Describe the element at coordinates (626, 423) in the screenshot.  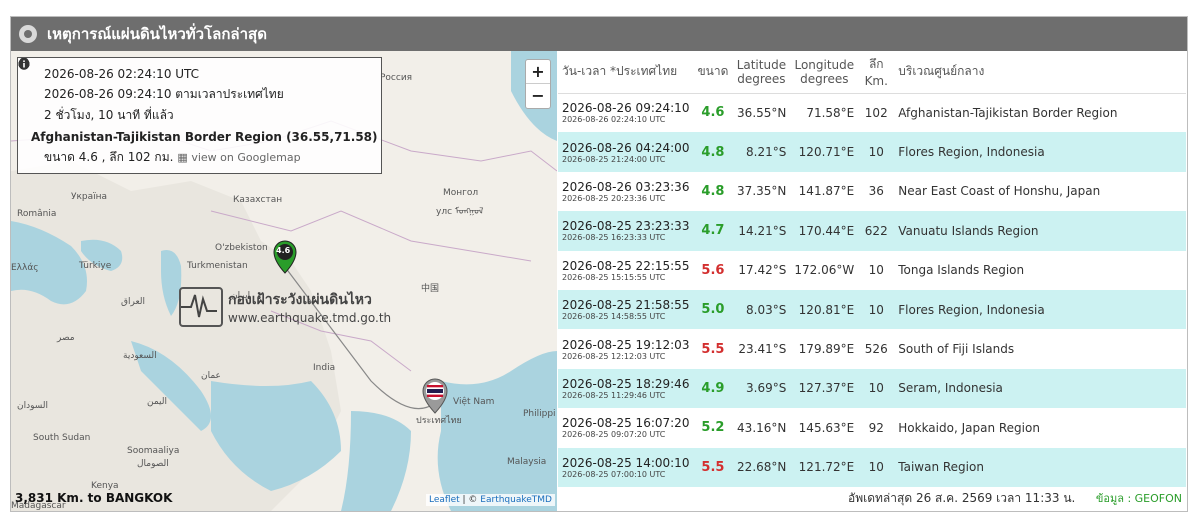
I see `row-local-time: 2026-08-25 16:07:20` at that location.